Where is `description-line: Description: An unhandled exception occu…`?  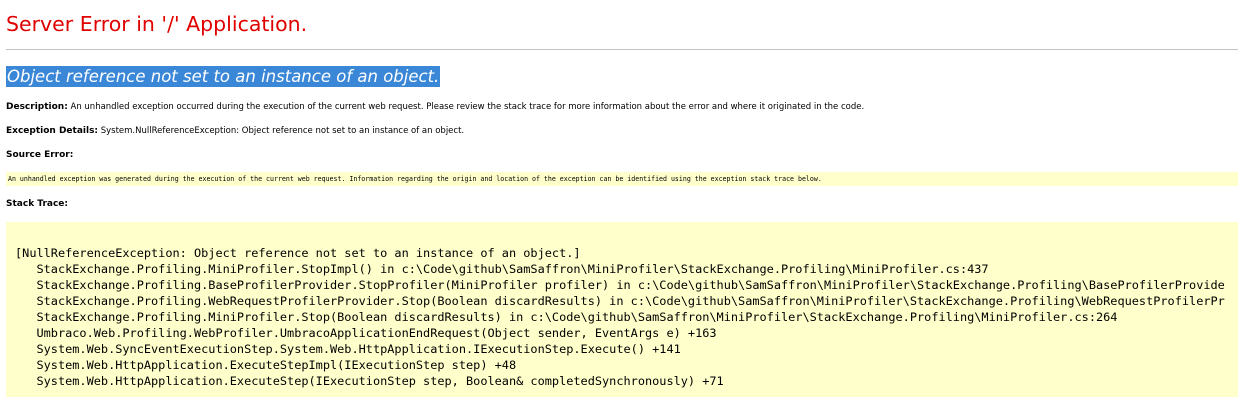
description-line: Description: An unhandled exception occu… is located at coordinates (435, 107).